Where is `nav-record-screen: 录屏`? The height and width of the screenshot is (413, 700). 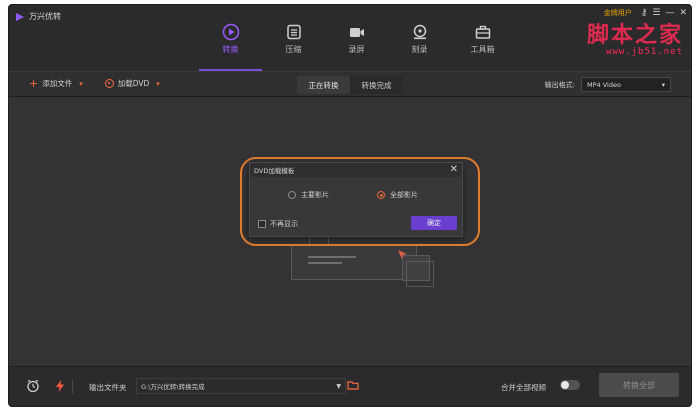 nav-record-screen: 录屏 is located at coordinates (356, 38).